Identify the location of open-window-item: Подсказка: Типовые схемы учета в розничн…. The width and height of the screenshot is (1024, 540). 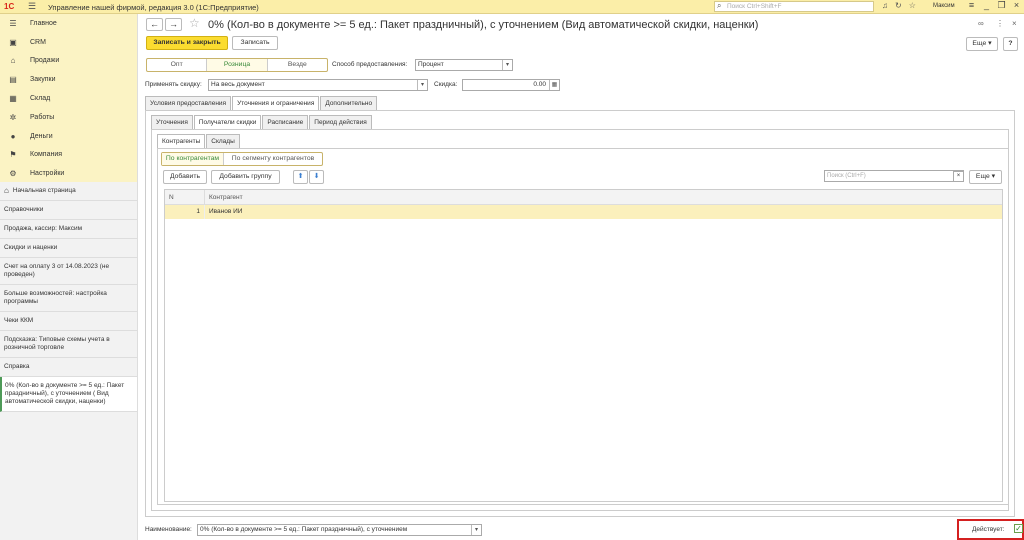
(68, 344).